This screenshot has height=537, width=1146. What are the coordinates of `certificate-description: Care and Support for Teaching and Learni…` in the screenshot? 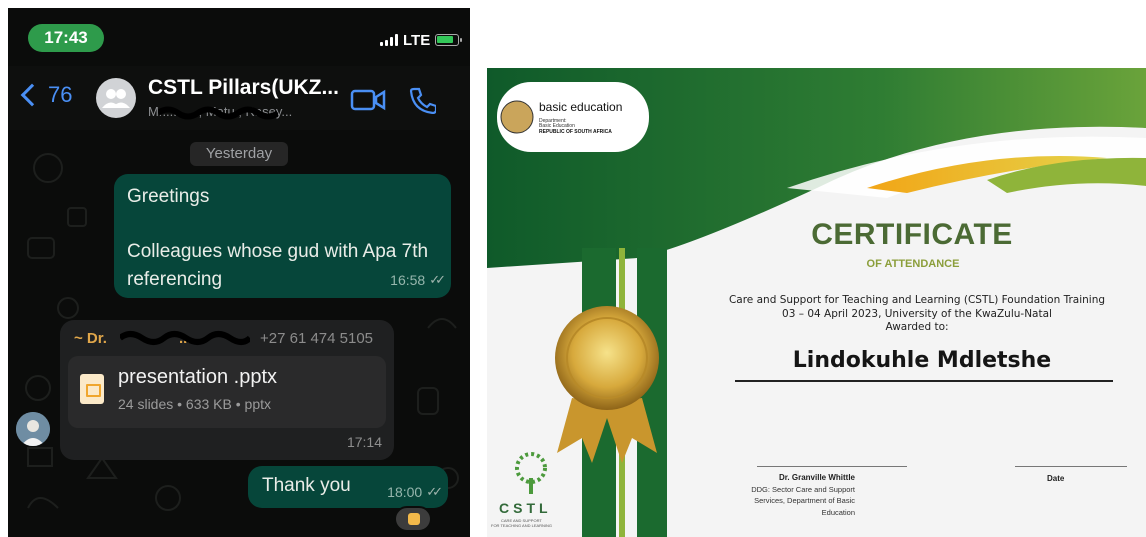 It's located at (917, 300).